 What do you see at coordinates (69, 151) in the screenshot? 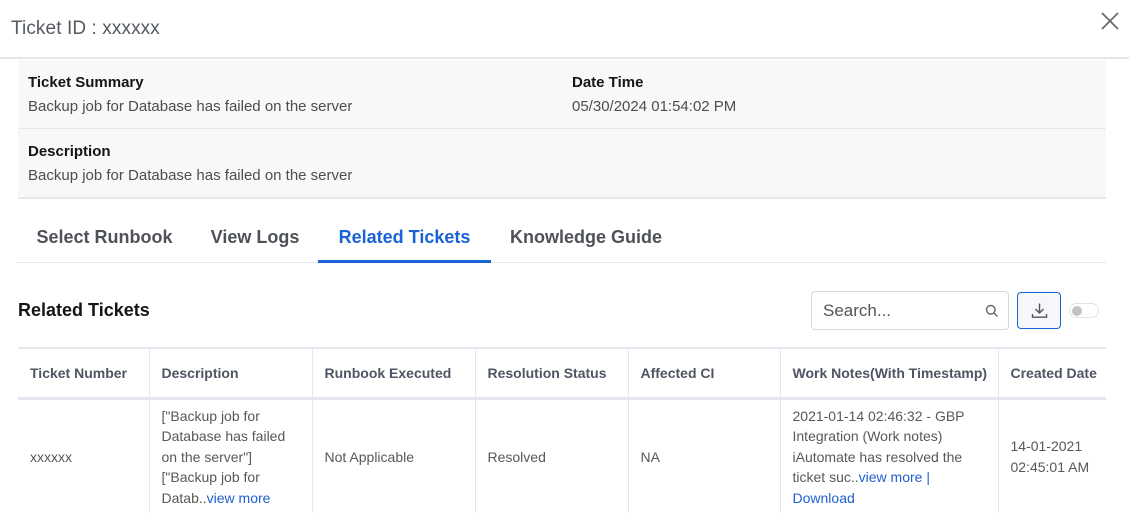
I see `description-label: Description` at bounding box center [69, 151].